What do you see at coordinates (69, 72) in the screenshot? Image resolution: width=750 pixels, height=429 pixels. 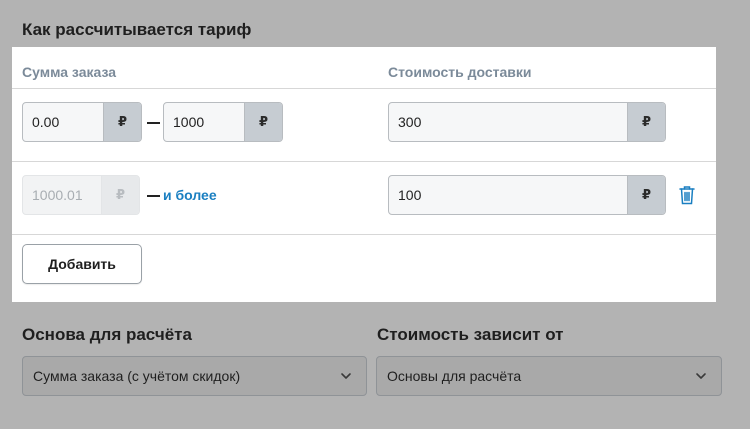 I see `order-sum-column-header: Сумма заказа` at bounding box center [69, 72].